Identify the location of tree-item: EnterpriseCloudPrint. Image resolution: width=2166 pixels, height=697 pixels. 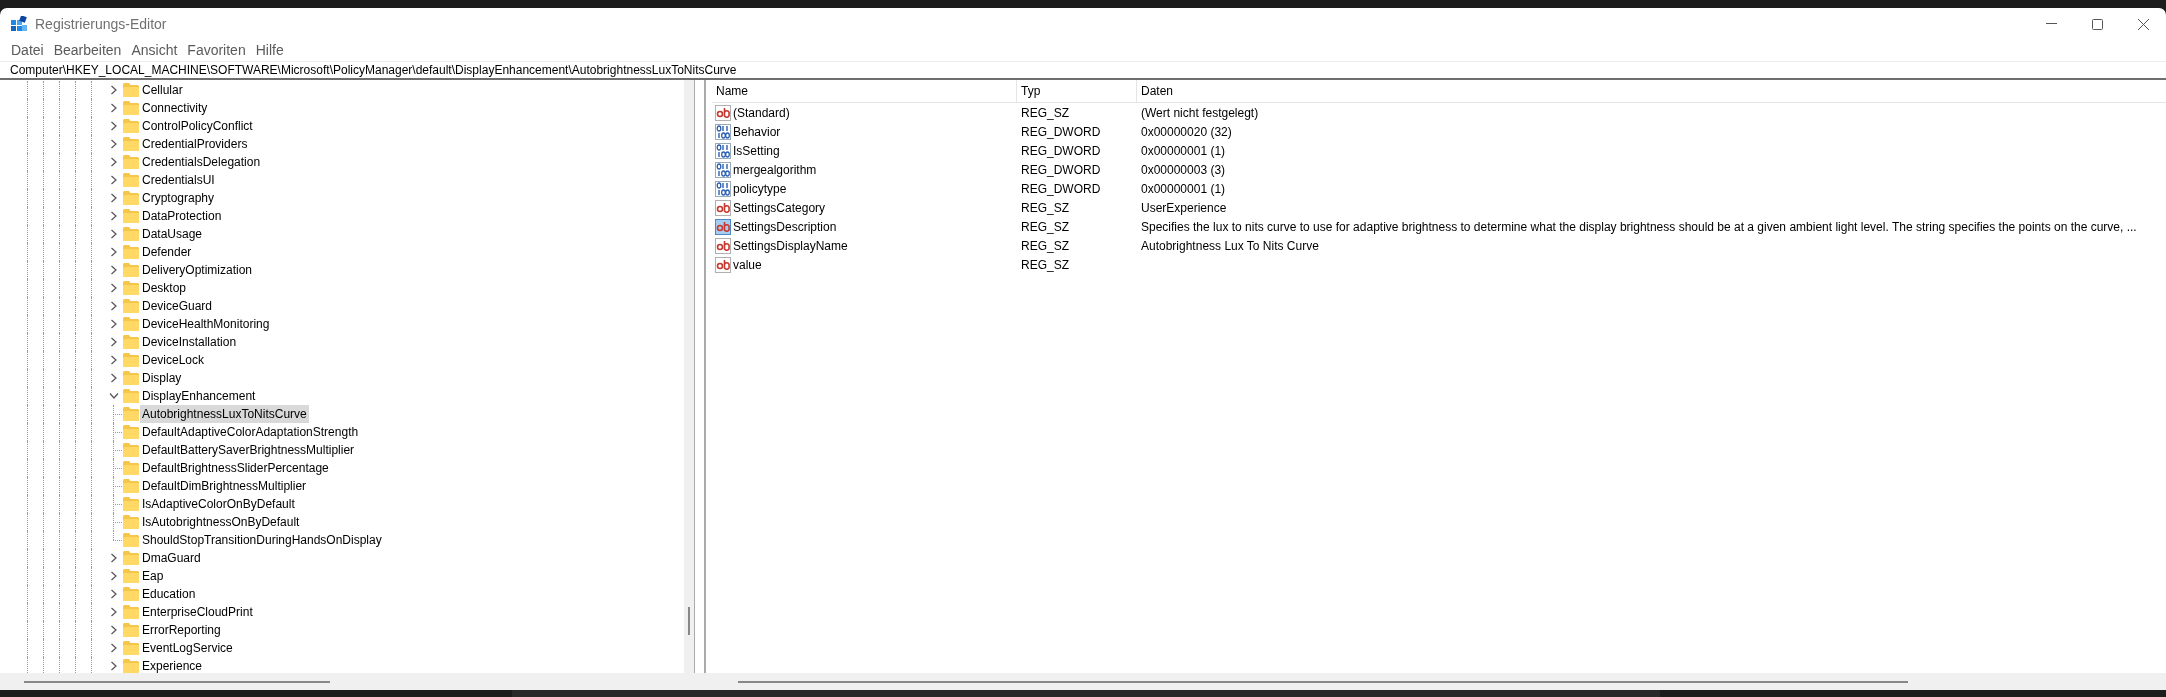
(197, 612).